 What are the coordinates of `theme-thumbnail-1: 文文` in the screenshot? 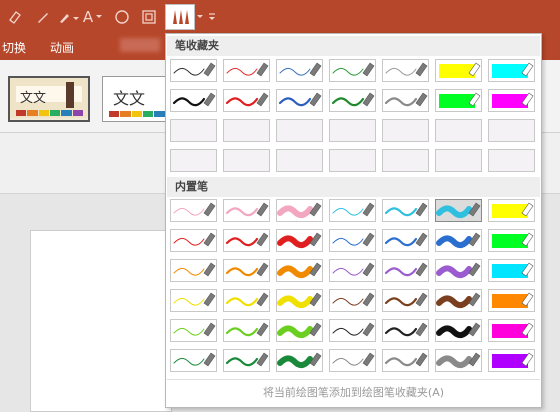 It's located at (49, 99).